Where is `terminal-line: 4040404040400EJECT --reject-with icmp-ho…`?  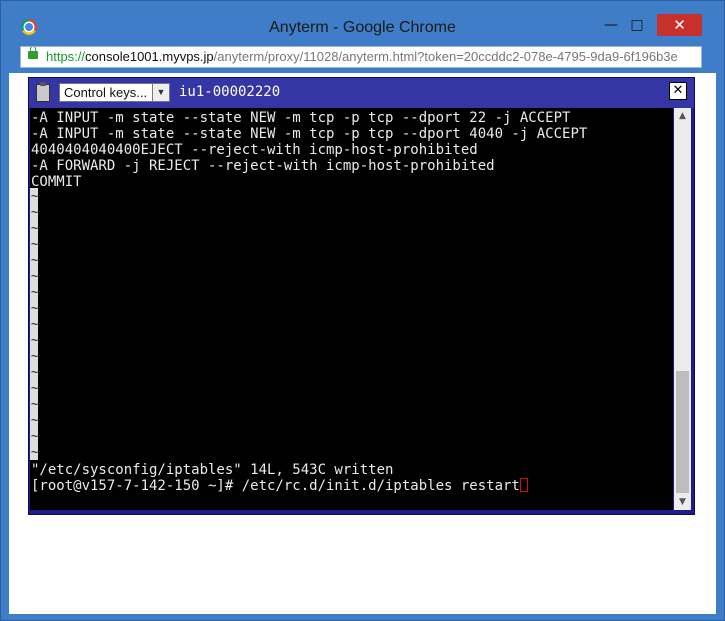 terminal-line: 4040404040400EJECT --reject-with icmp-ho… is located at coordinates (254, 150).